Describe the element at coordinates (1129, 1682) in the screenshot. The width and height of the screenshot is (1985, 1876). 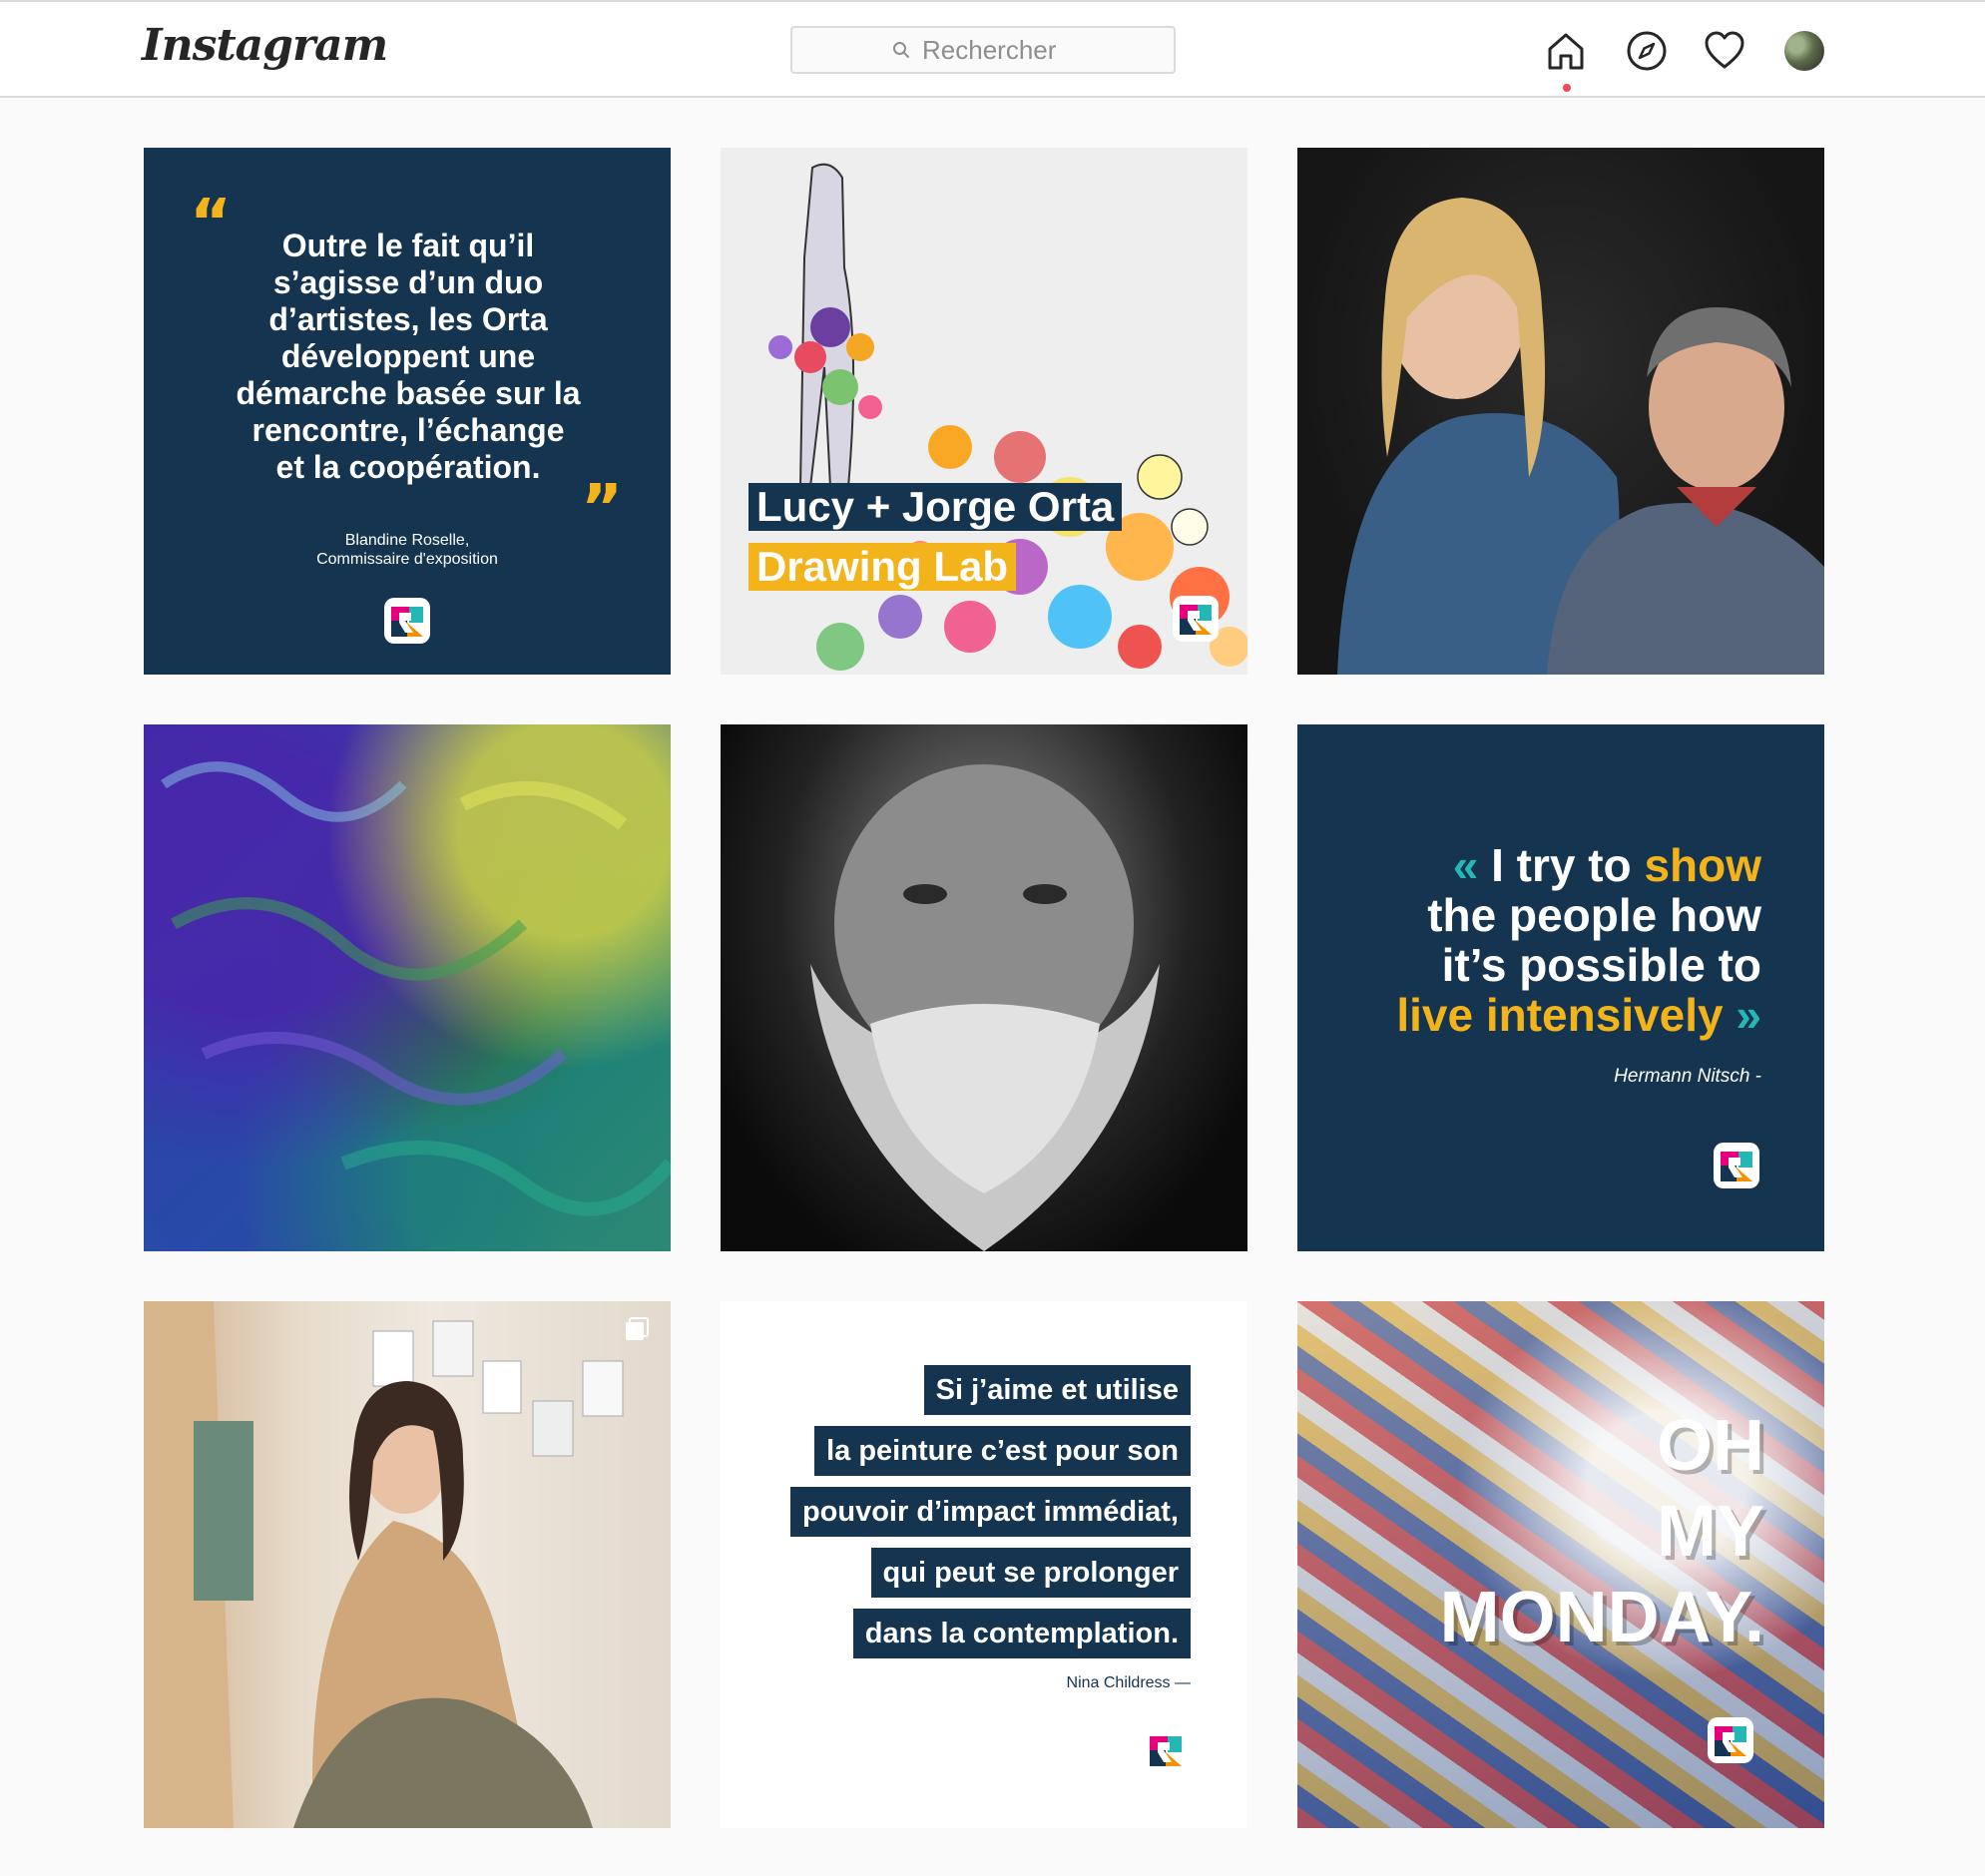
I see `post-quote-author: Nina Childress —` at that location.